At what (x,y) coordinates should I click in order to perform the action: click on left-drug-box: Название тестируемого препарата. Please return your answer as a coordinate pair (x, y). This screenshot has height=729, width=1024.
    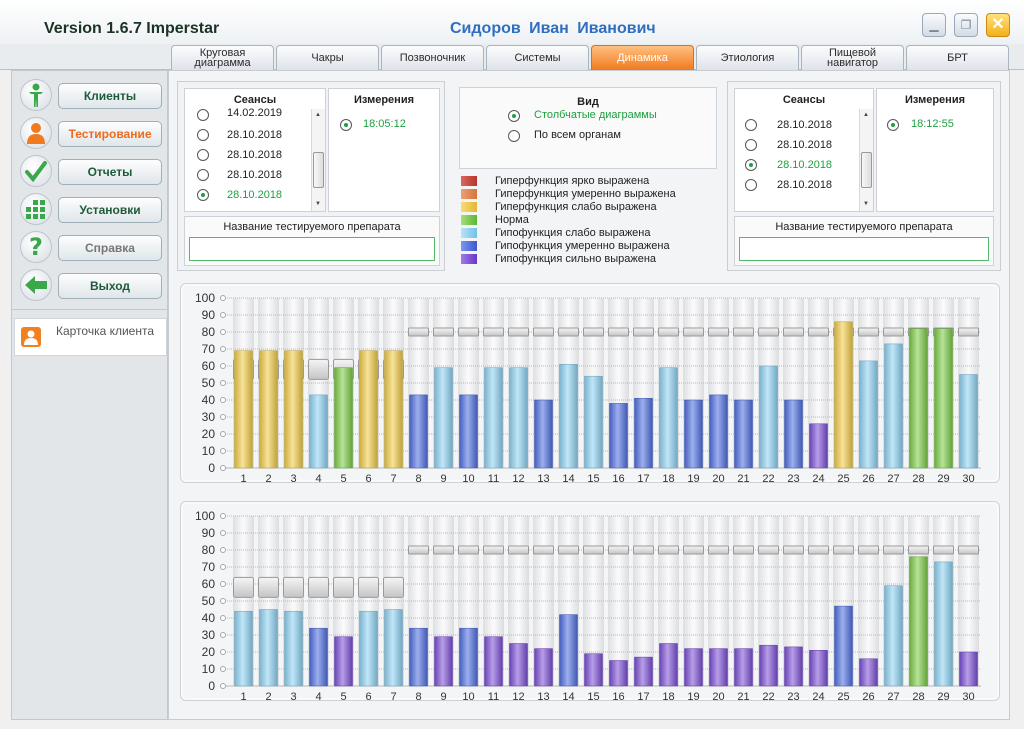
    Looking at the image, I should click on (312, 241).